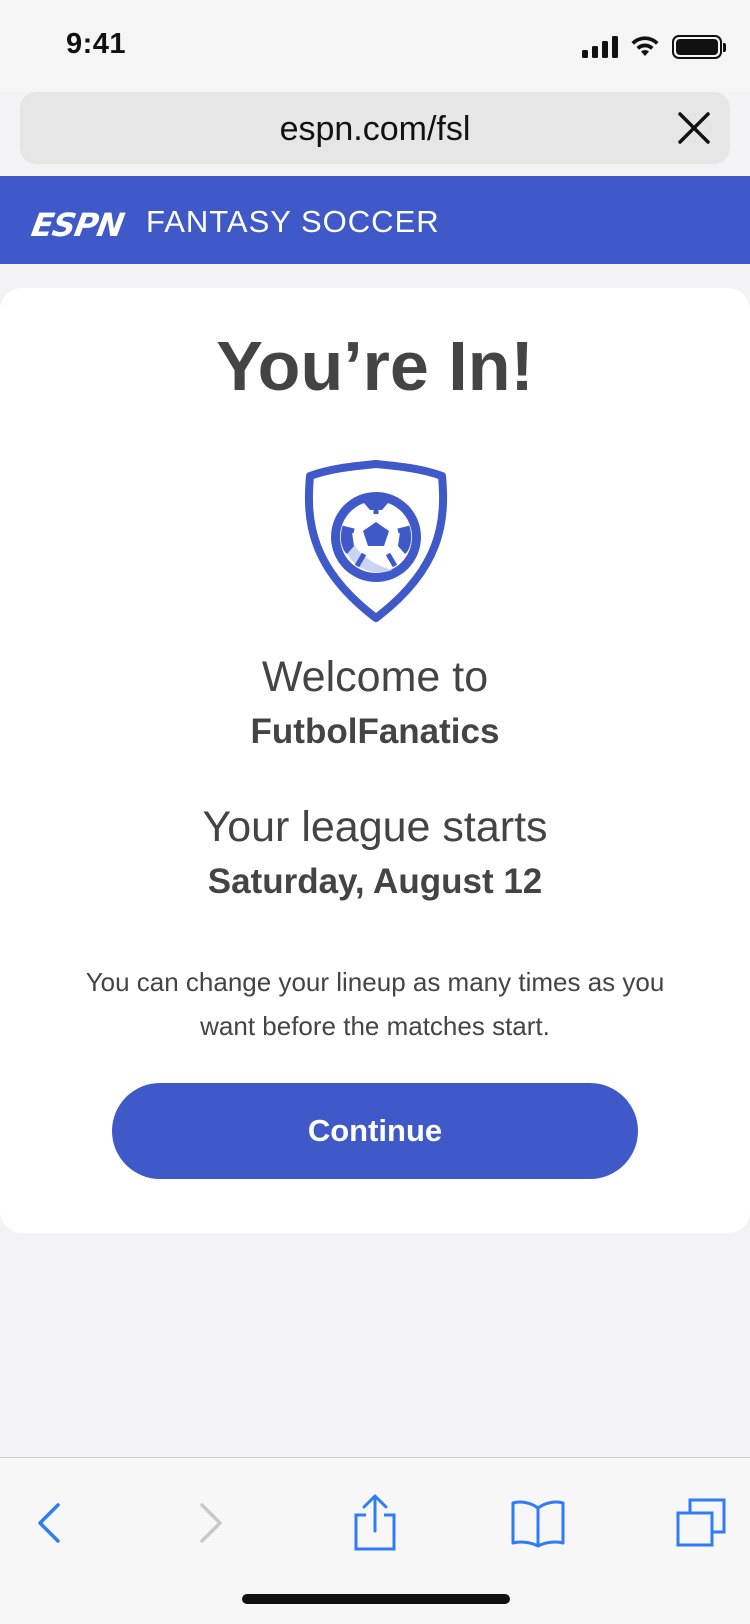 The image size is (750, 1624). Describe the element at coordinates (375, 1131) in the screenshot. I see `continue-button: Continue` at that location.